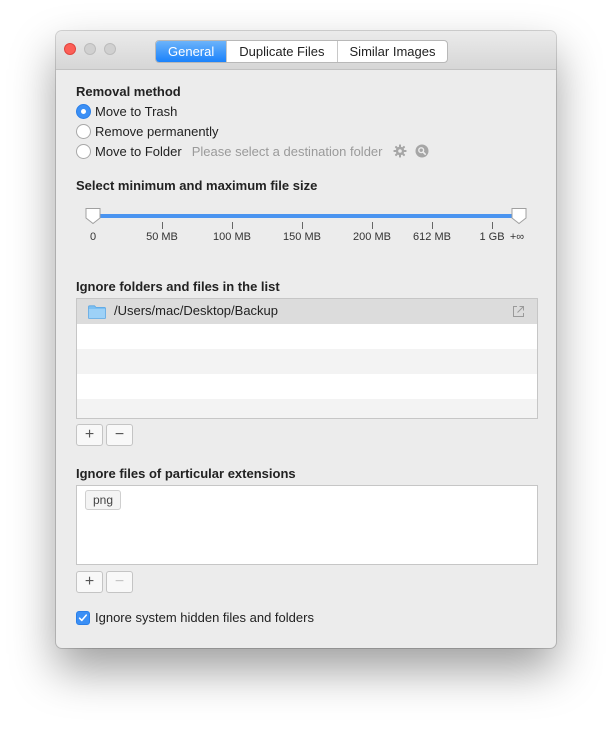 This screenshot has height=729, width=612. Describe the element at coordinates (93, 237) in the screenshot. I see `tick-label-0: 0` at that location.